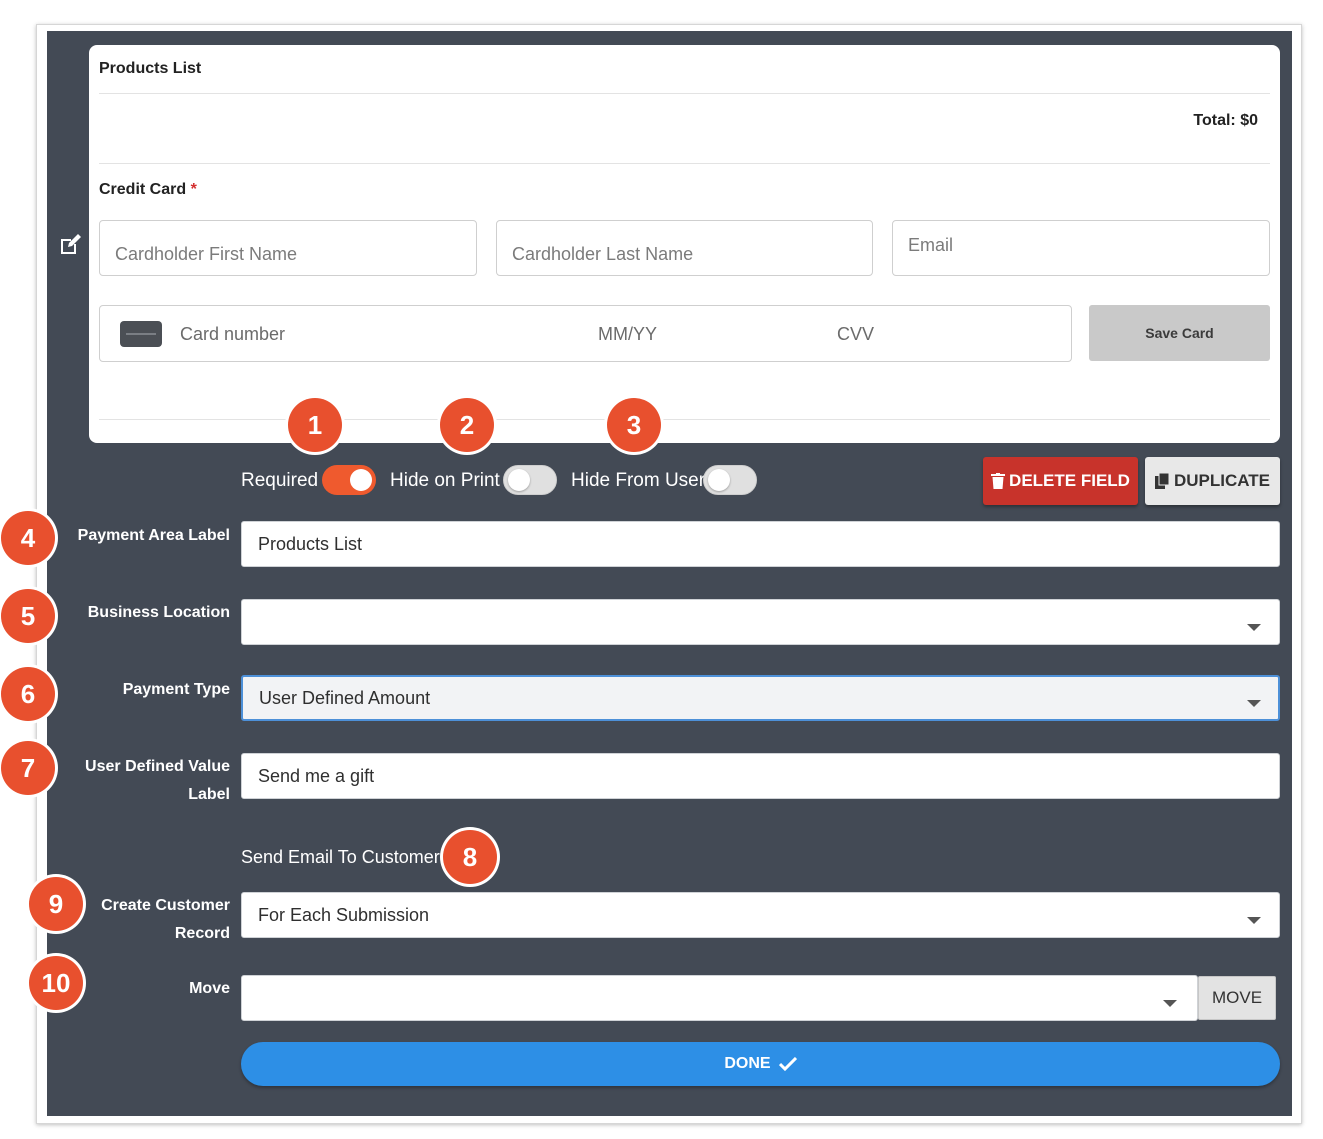  Describe the element at coordinates (349, 480) in the screenshot. I see `required-toggle` at that location.